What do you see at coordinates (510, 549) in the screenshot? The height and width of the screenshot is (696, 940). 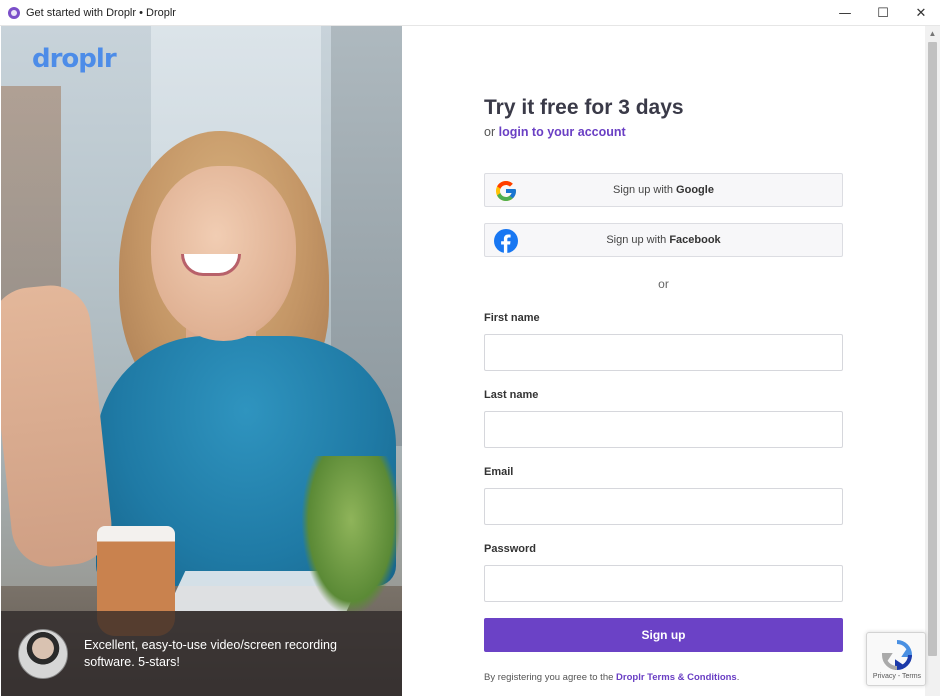 I see `password-label: Password` at bounding box center [510, 549].